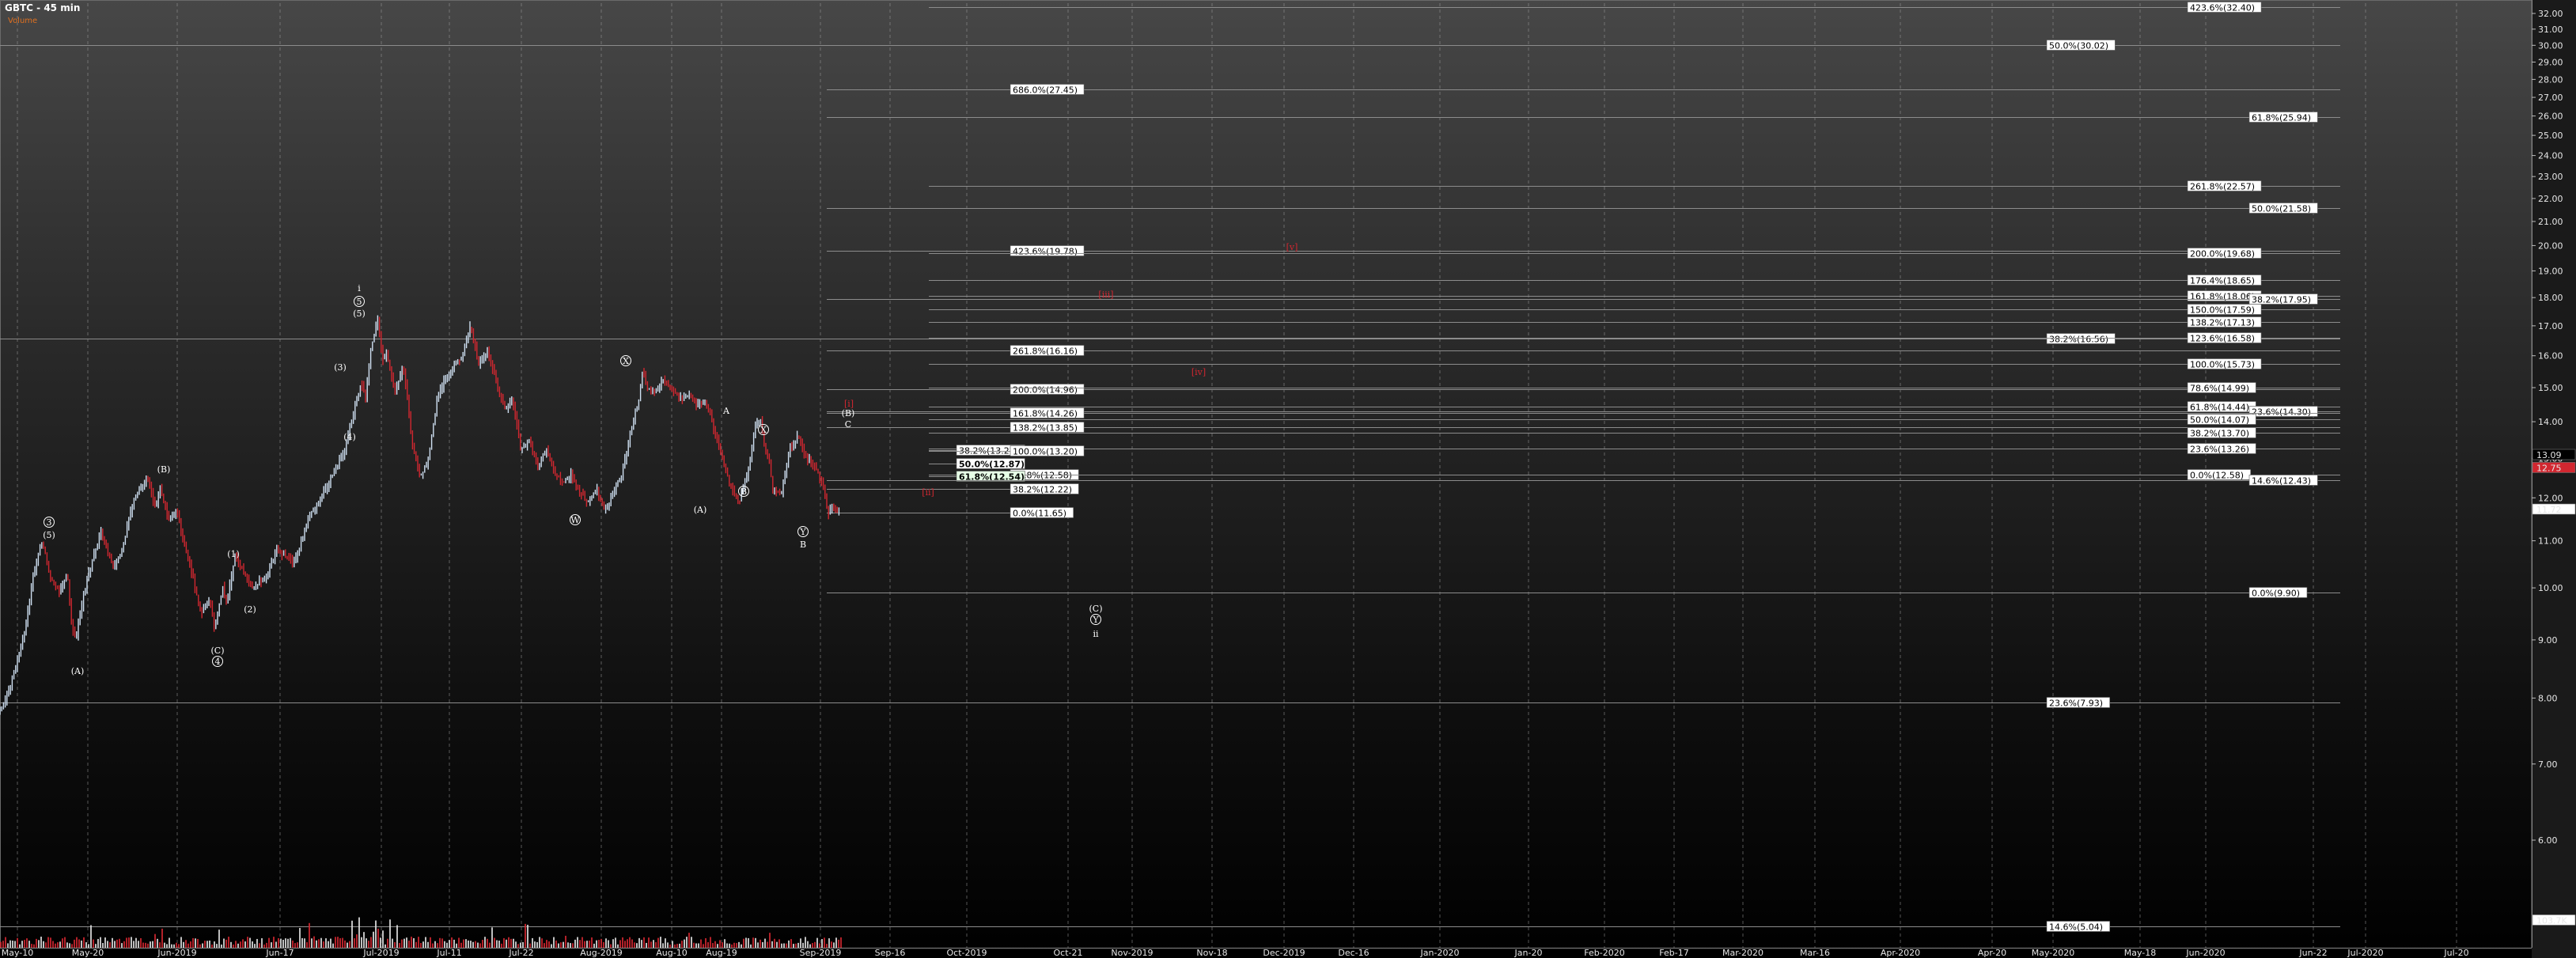 The image size is (2576, 958). I want to click on wave-label-28: [iii], so click(1105, 295).